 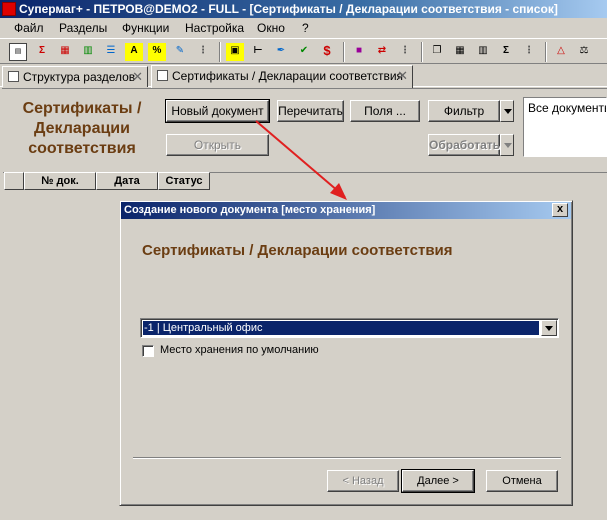 What do you see at coordinates (565, 127) in the screenshot?
I see `document-filter-box: Все документы` at bounding box center [565, 127].